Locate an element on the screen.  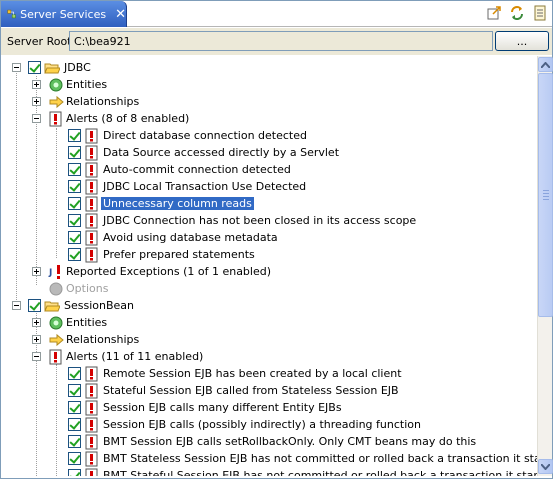
tree-node-reported-exceptions: J Reported Exceptions (1 of 1 enabled) is located at coordinates (269, 271).